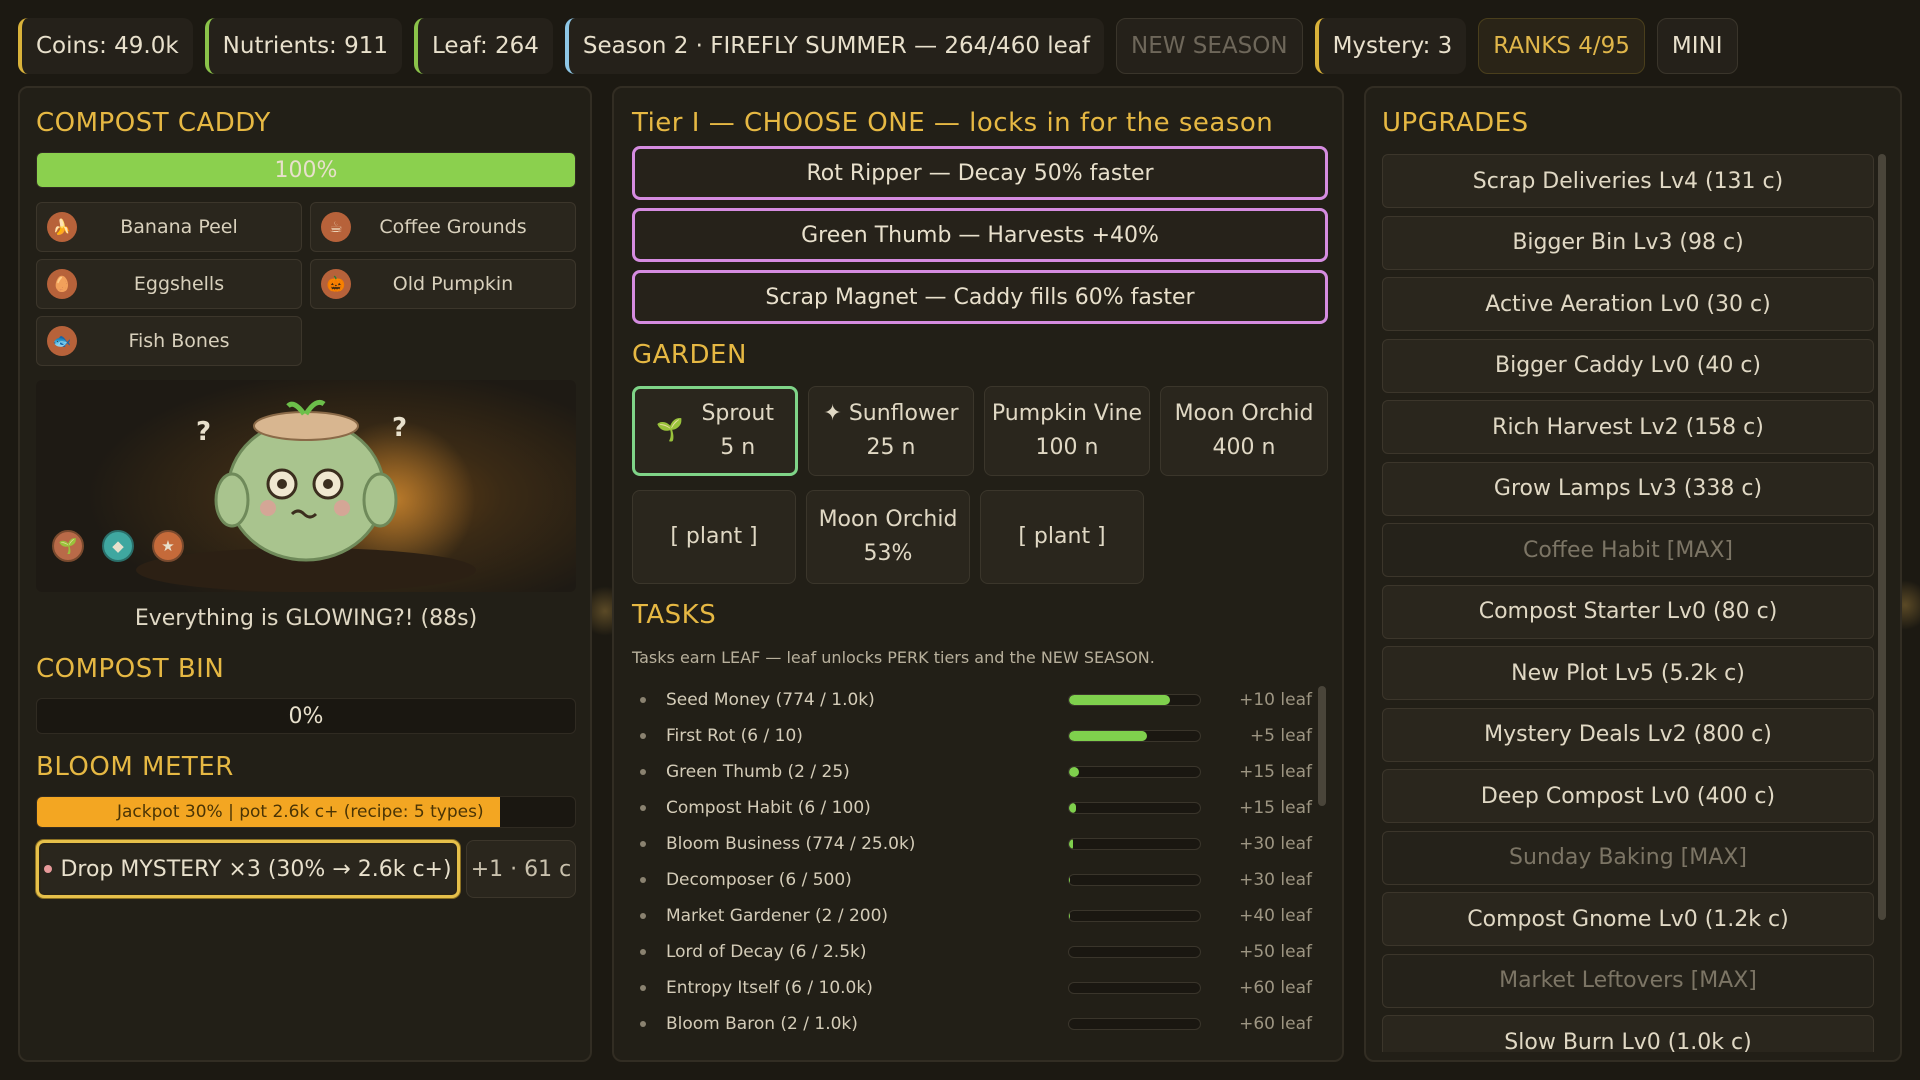  What do you see at coordinates (715, 431) in the screenshot?
I see `seed-sprout: 🌱 Sprout 5 n` at bounding box center [715, 431].